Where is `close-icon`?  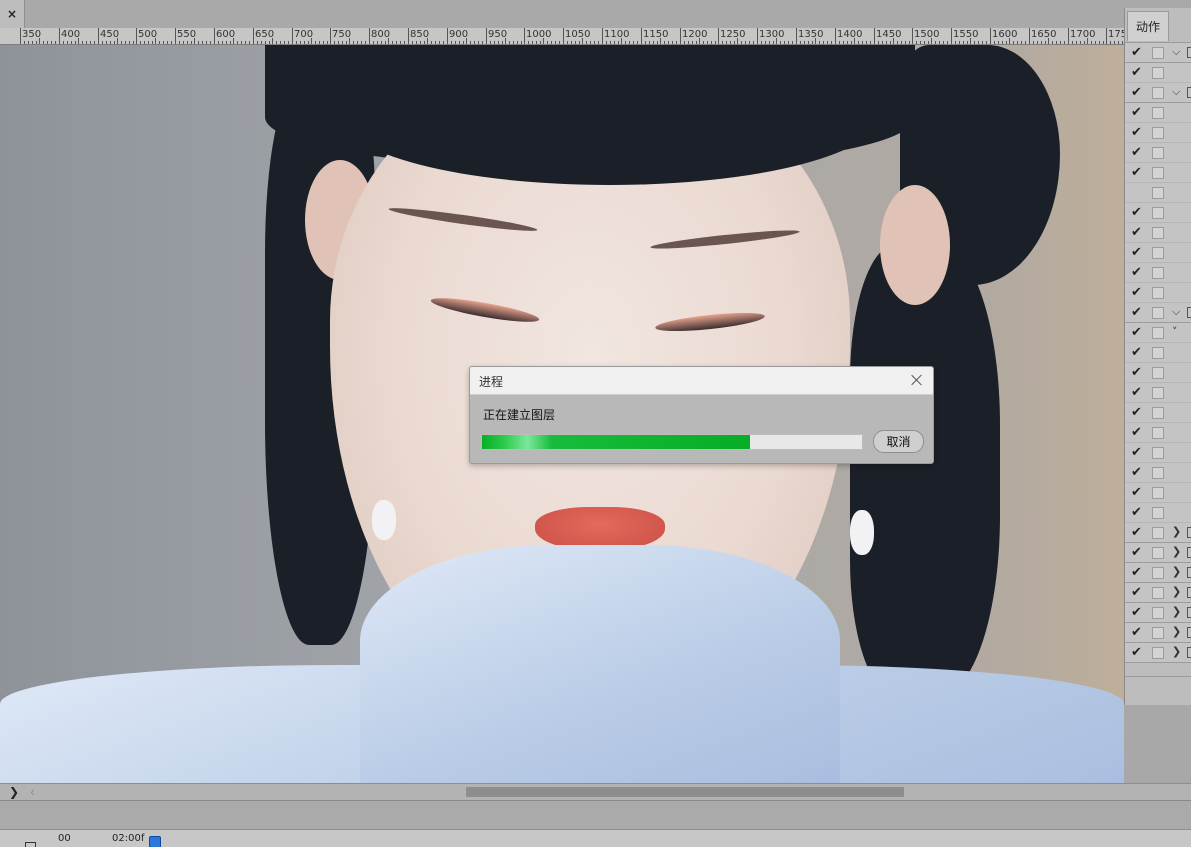 close-icon is located at coordinates (917, 380).